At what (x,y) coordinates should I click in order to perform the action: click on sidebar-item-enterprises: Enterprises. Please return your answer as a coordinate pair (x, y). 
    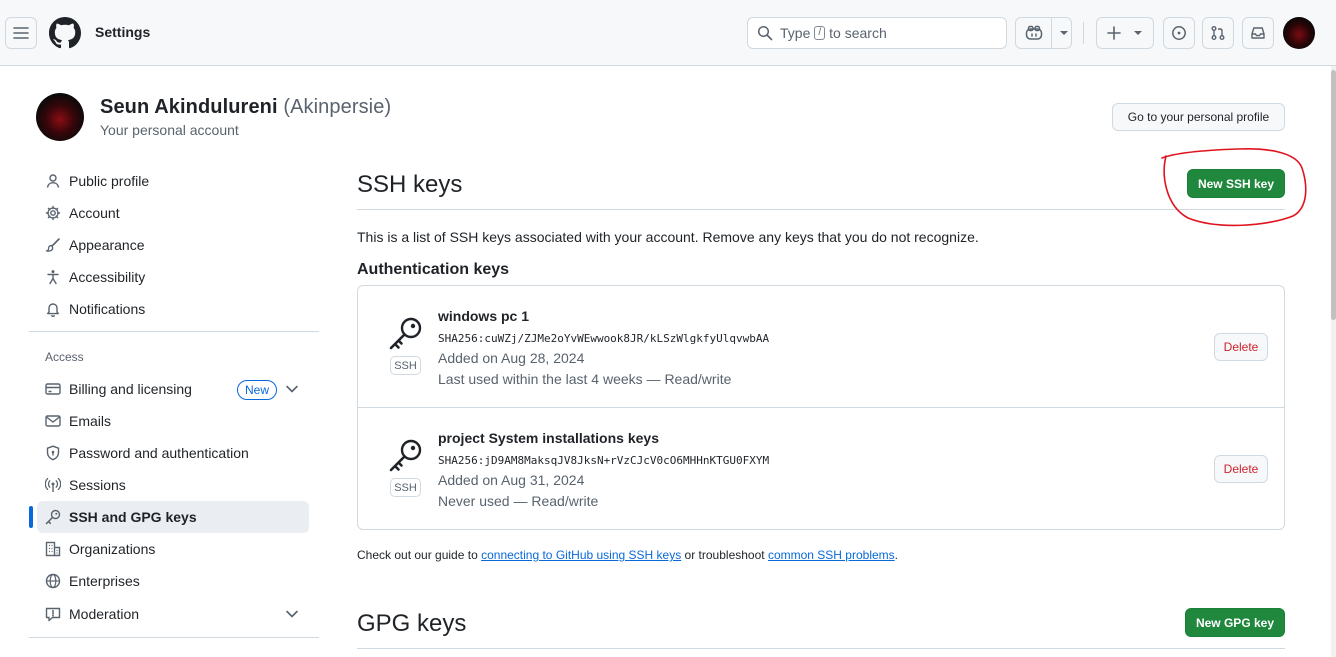
    Looking at the image, I should click on (173, 581).